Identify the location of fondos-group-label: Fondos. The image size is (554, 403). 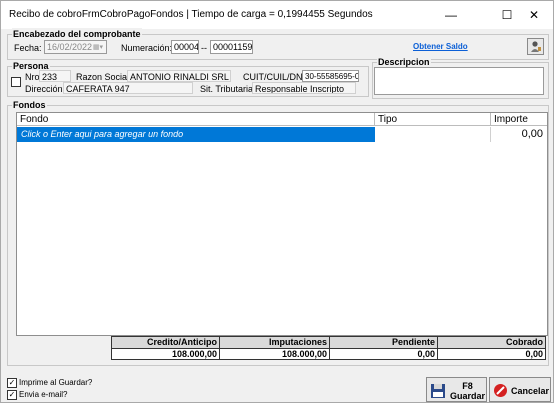
(29, 105).